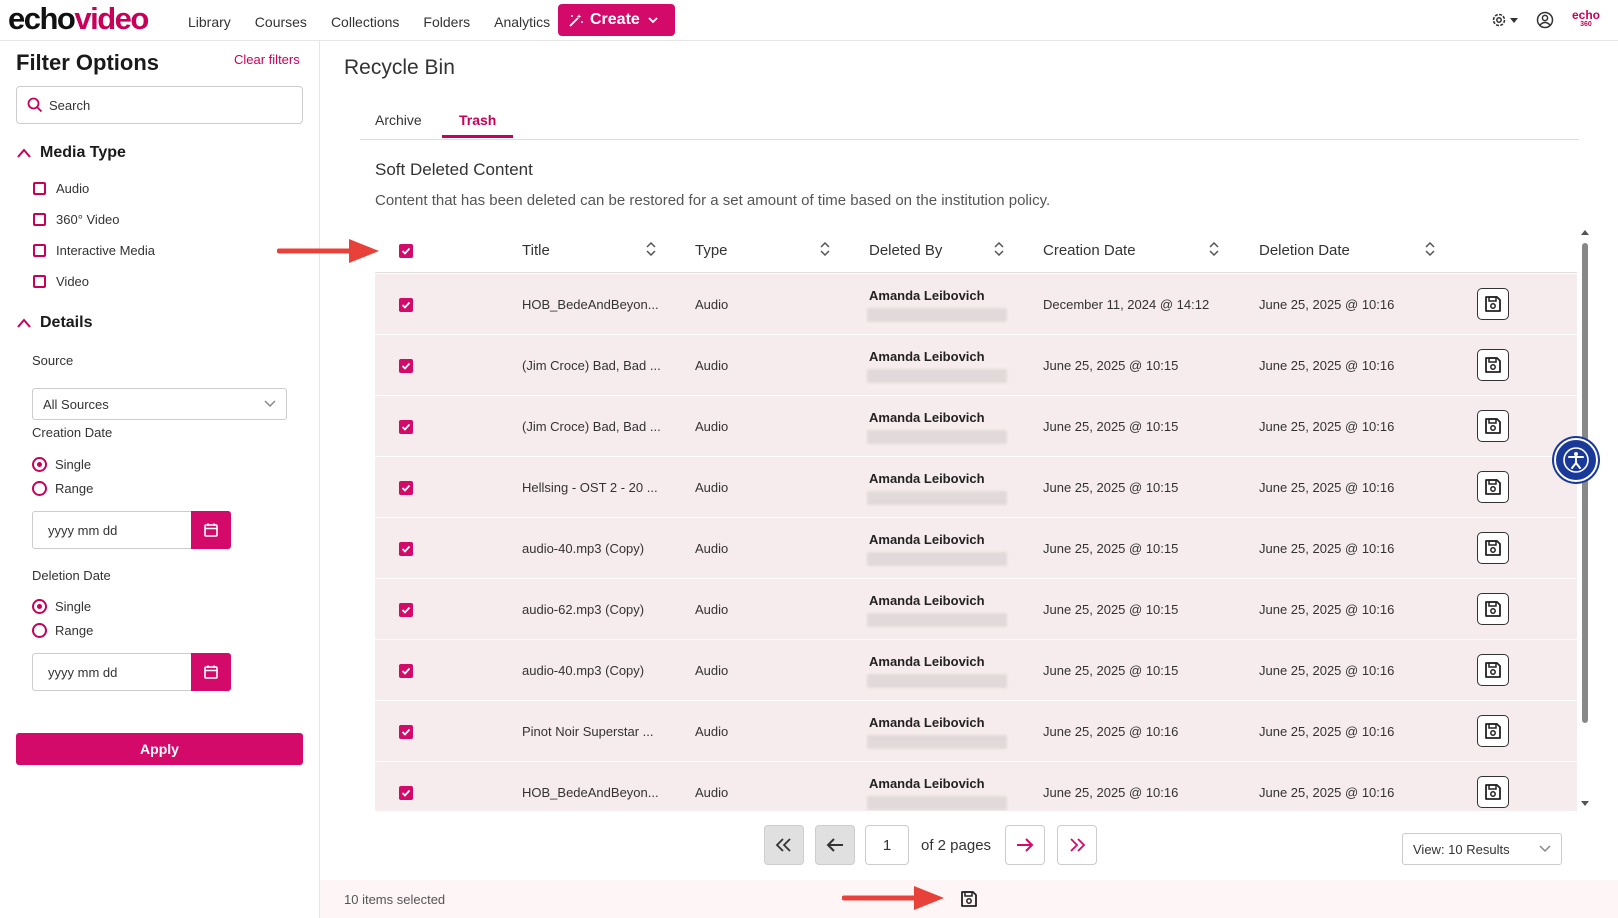 Image resolution: width=1618 pixels, height=918 pixels. I want to click on nav-collections: Collections, so click(365, 22).